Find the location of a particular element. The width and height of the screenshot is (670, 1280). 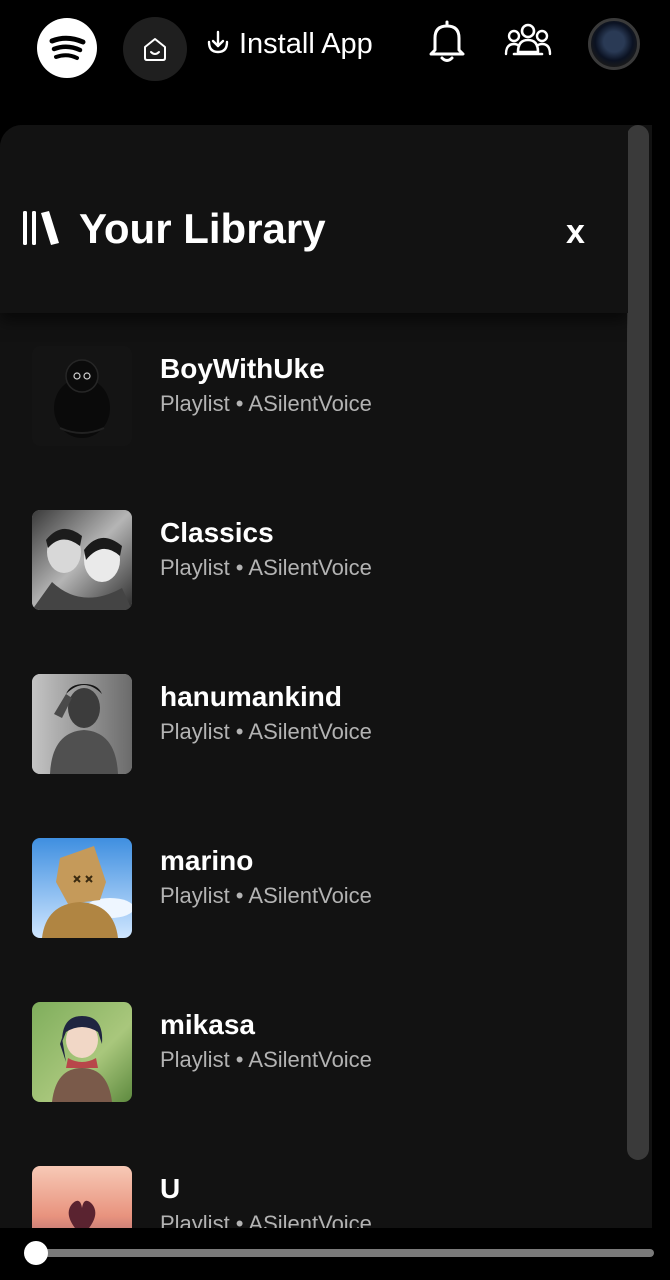

close-library-button: x is located at coordinates (575, 232).